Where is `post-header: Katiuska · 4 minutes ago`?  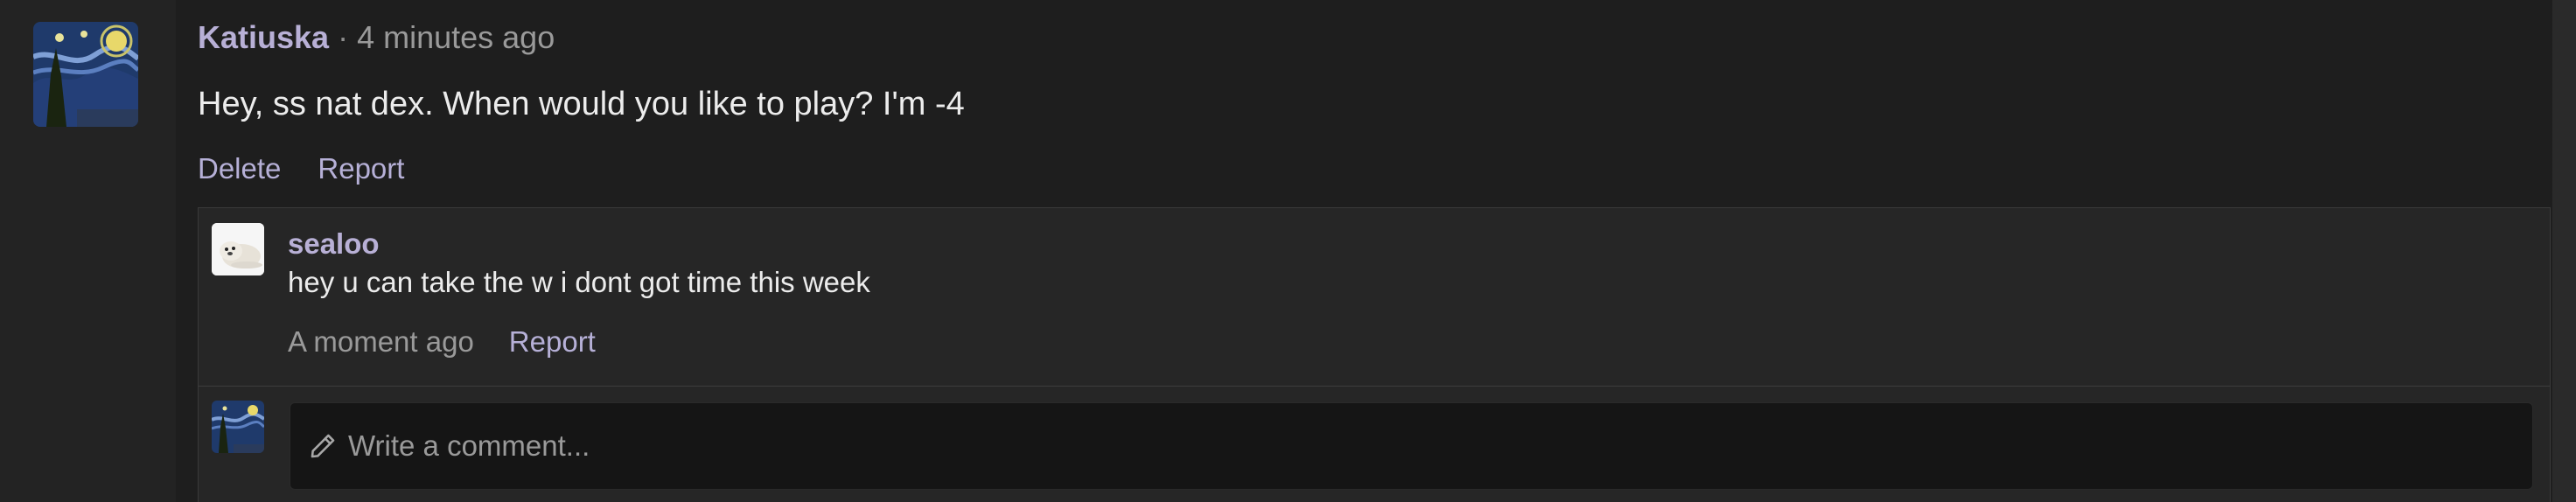 post-header: Katiuska · 4 minutes ago is located at coordinates (1374, 44).